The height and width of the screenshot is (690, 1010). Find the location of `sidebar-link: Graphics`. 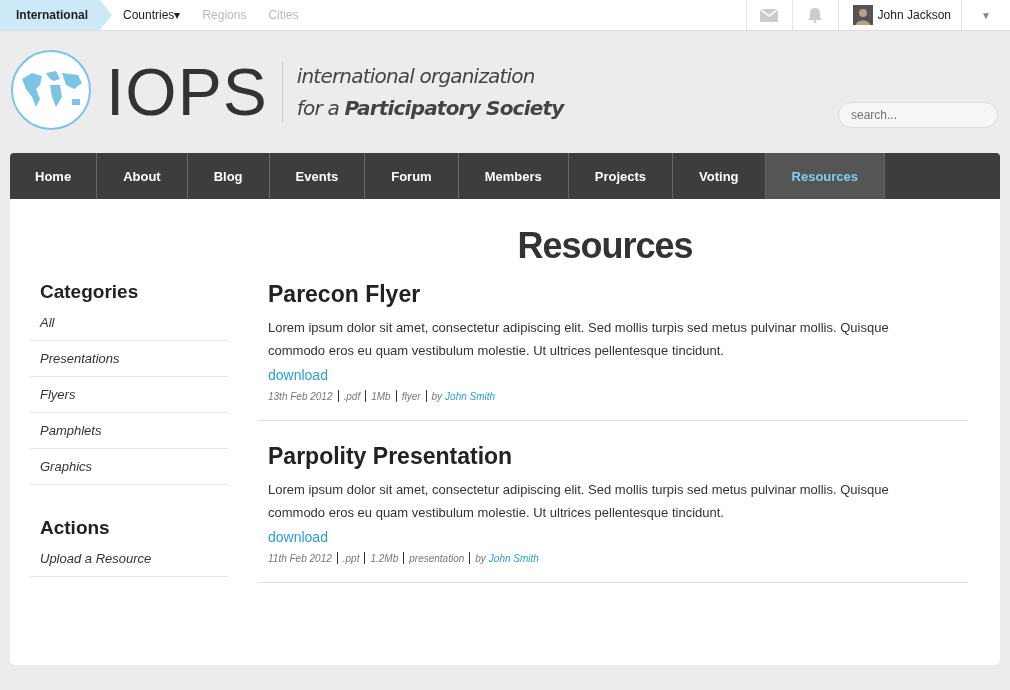

sidebar-link: Graphics is located at coordinates (129, 472).